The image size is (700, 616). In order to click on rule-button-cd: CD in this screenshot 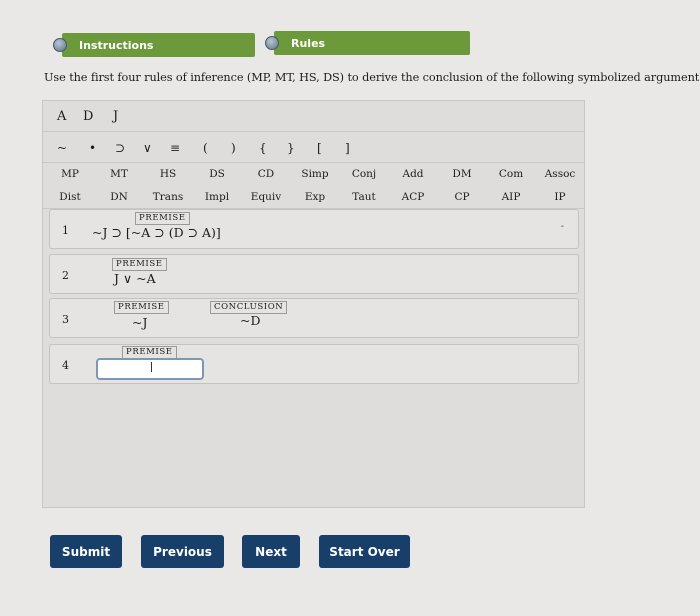, I will do `click(266, 174)`.